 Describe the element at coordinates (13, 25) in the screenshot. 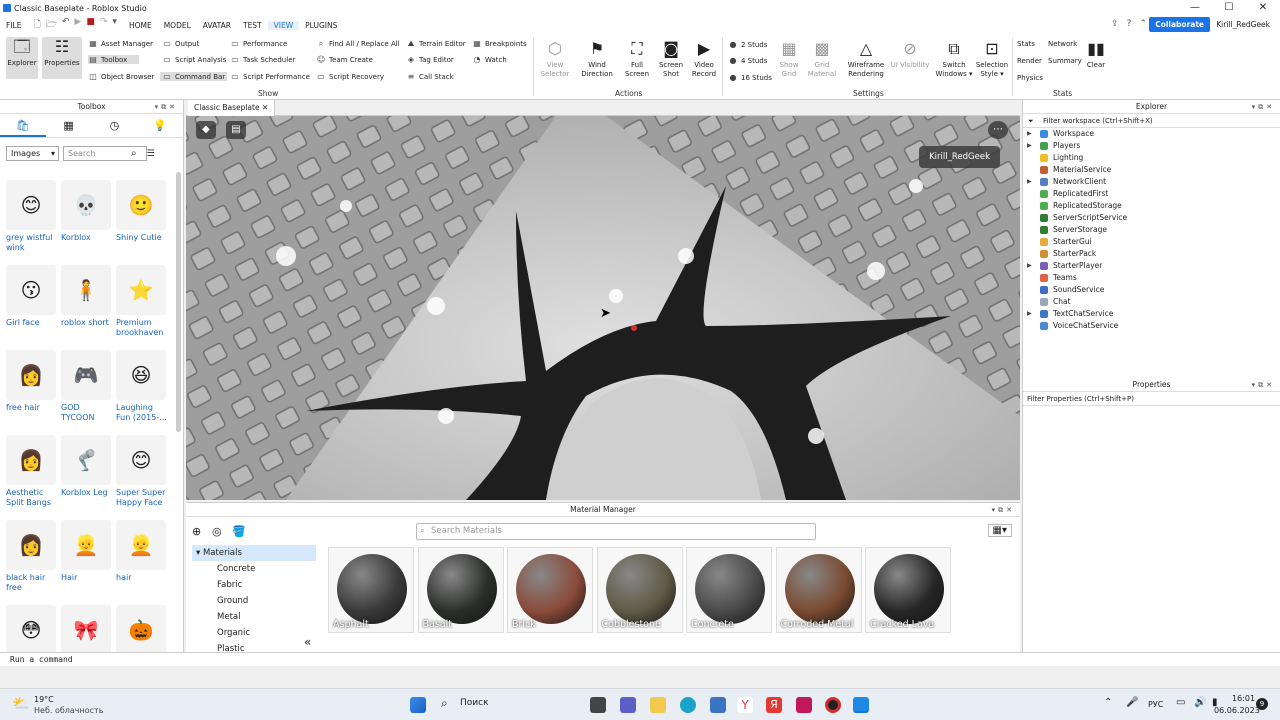

I see `menu-file: FILE` at that location.